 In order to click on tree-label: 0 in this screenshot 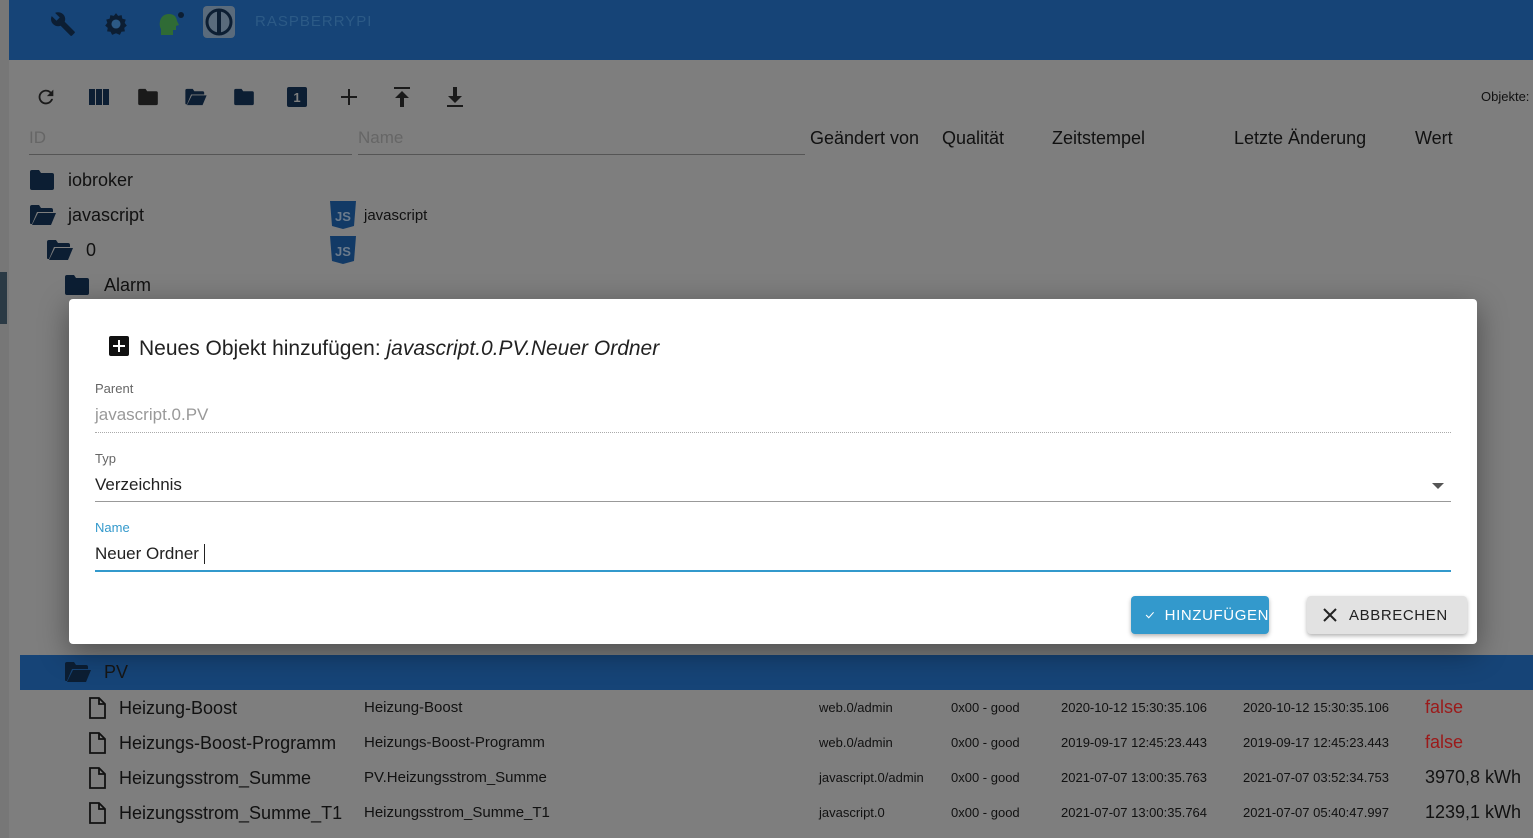, I will do `click(91, 250)`.